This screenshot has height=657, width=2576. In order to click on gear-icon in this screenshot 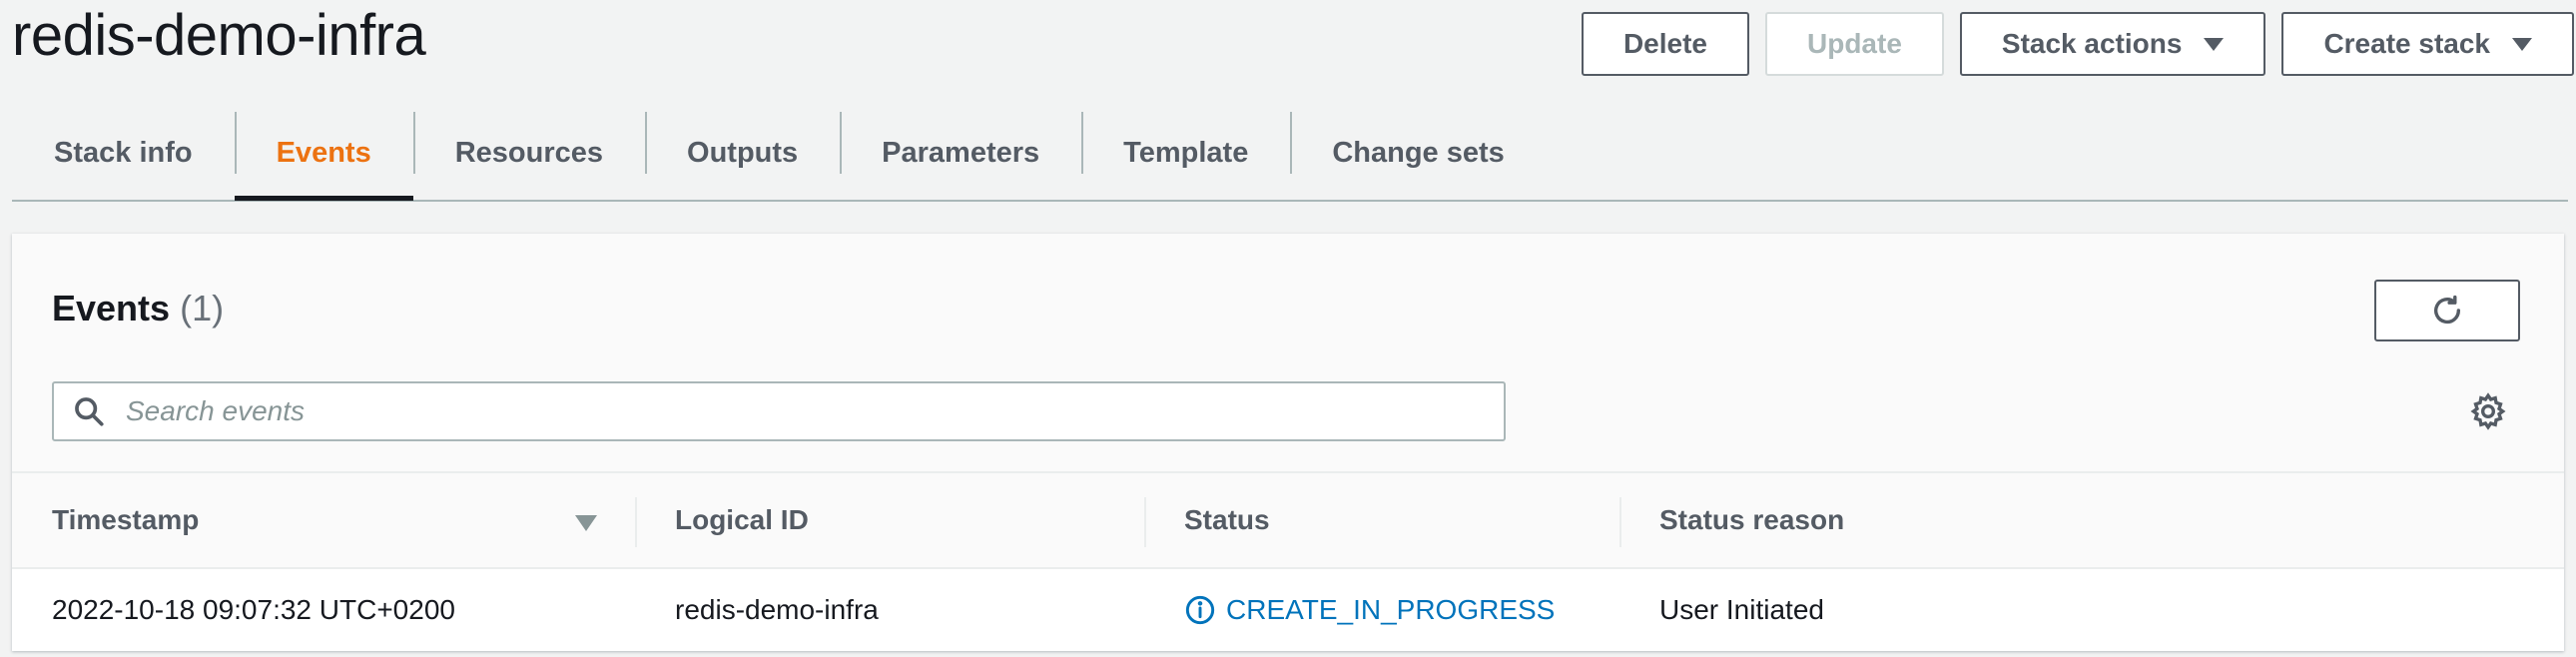, I will do `click(2488, 411)`.